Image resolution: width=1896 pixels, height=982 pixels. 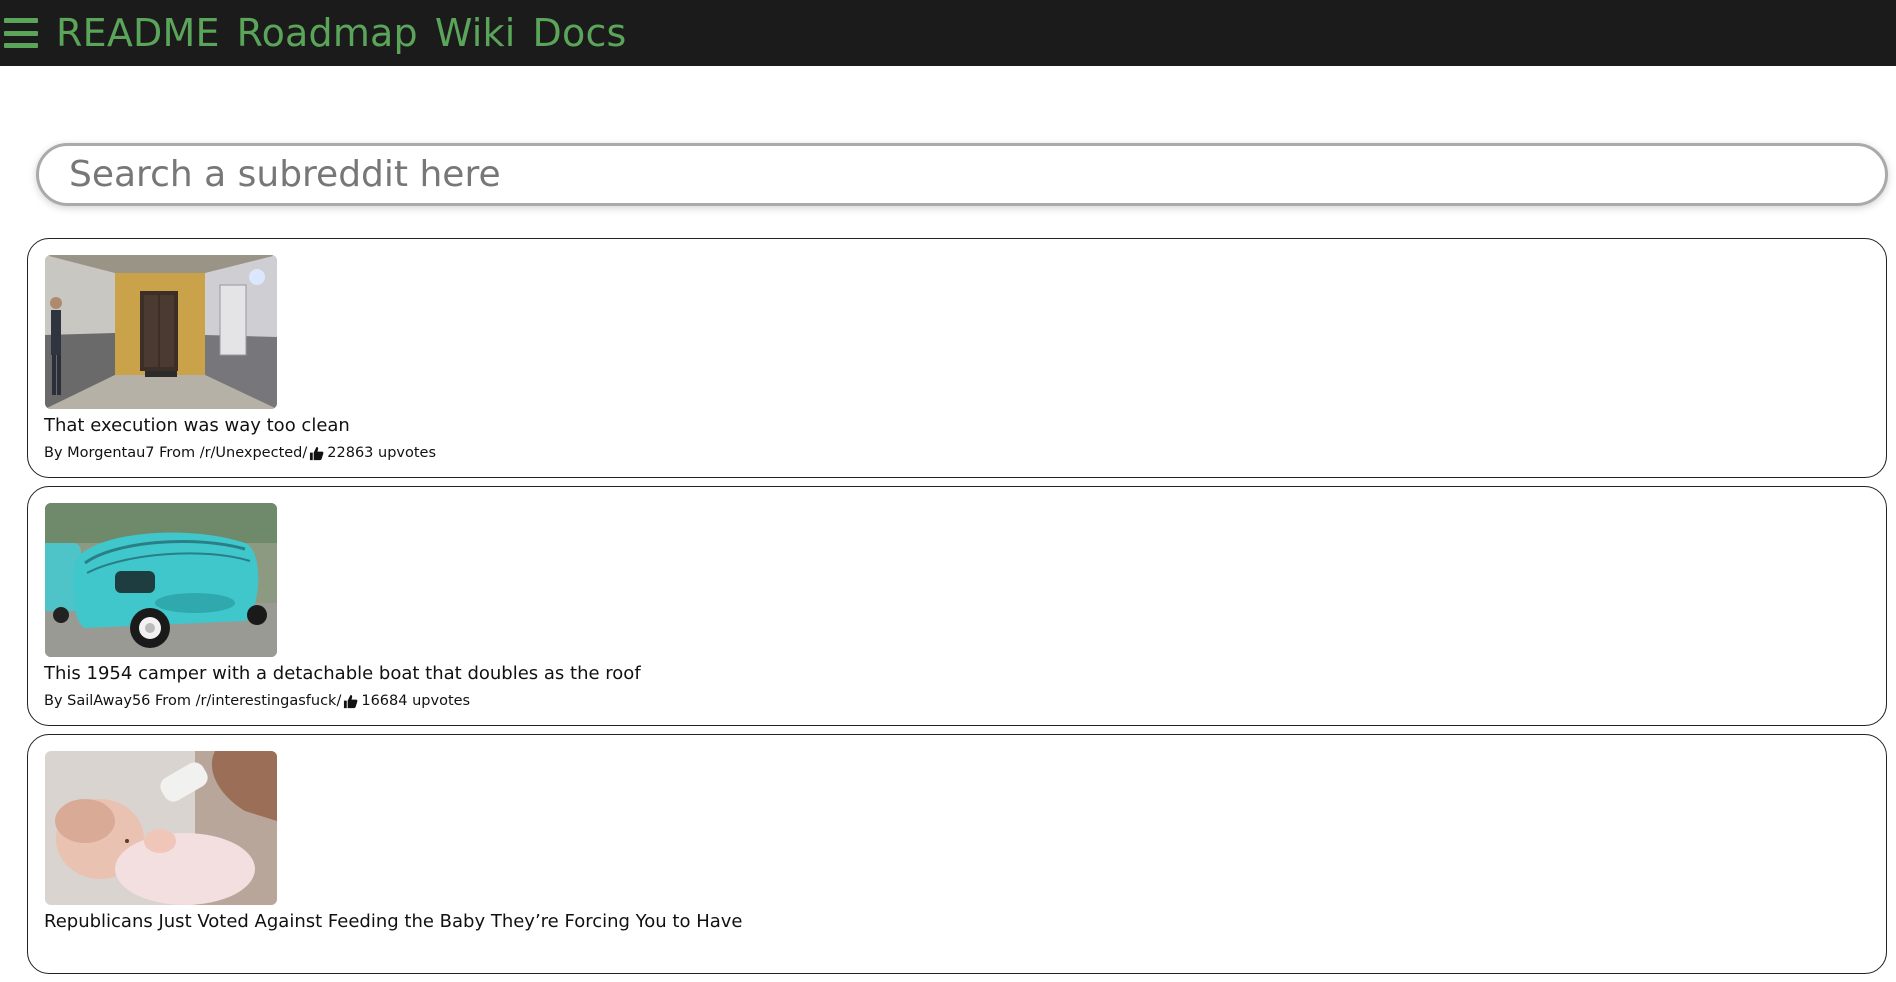 I want to click on subreddit-search-input, so click(x=976, y=174).